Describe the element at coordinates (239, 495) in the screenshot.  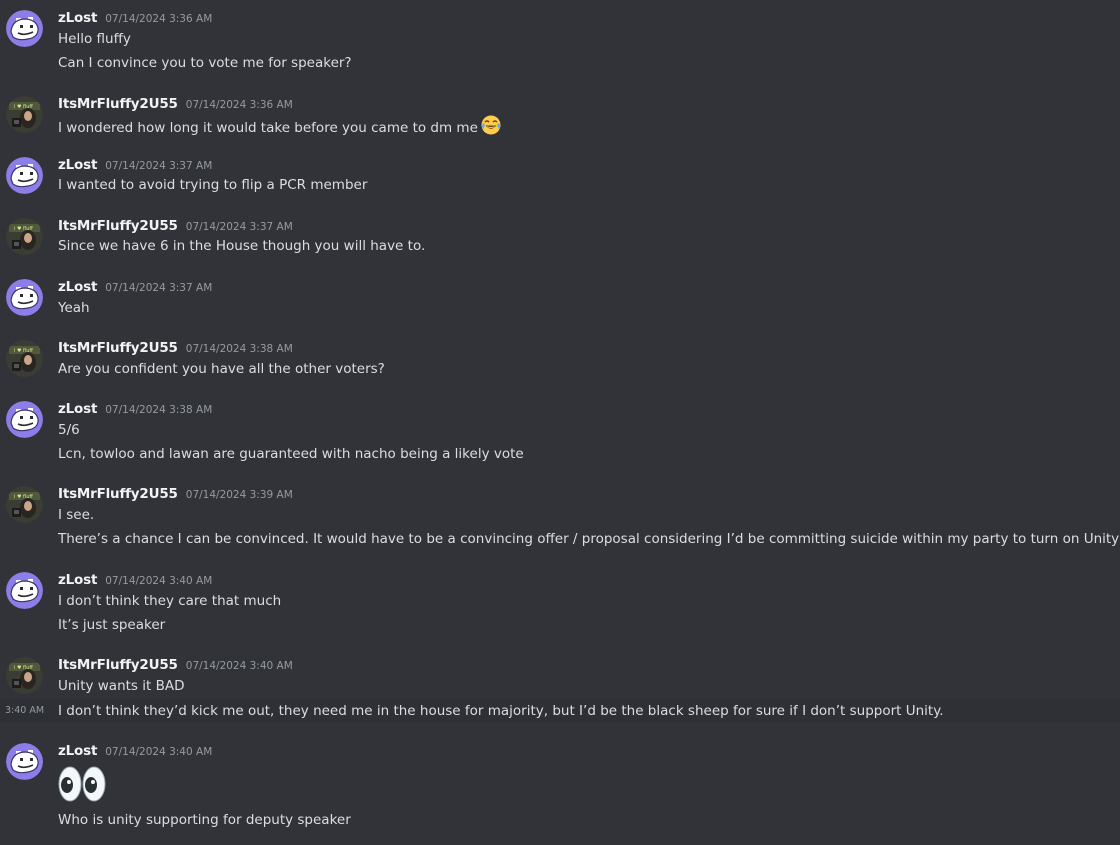
I see `timestamp: 07/14/2024 3:39 AM` at that location.